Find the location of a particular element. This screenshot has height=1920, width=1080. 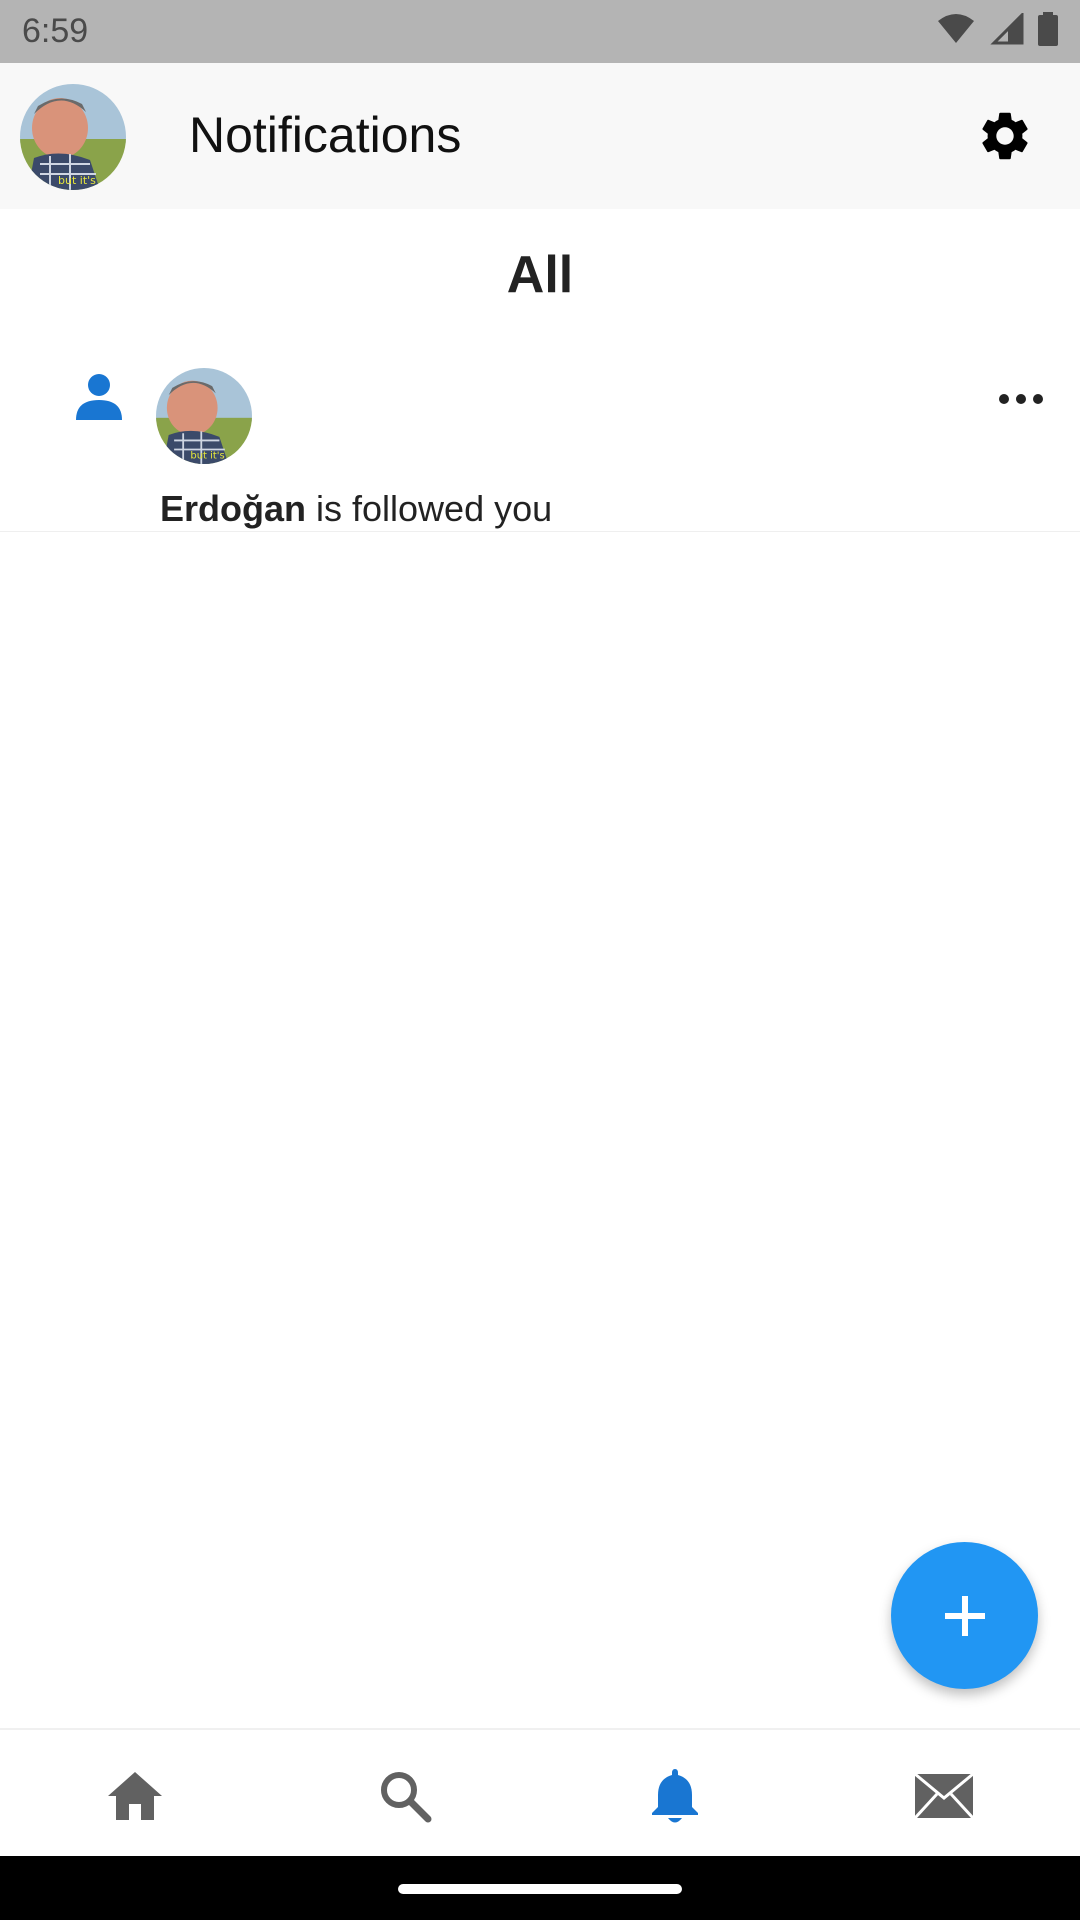

bottom-nav is located at coordinates (540, 1792).